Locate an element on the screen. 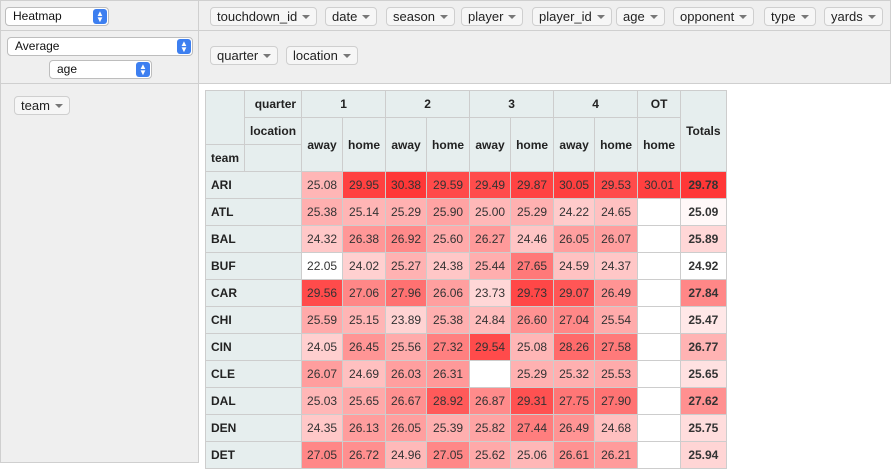  row-header-team: CAR is located at coordinates (253, 293).